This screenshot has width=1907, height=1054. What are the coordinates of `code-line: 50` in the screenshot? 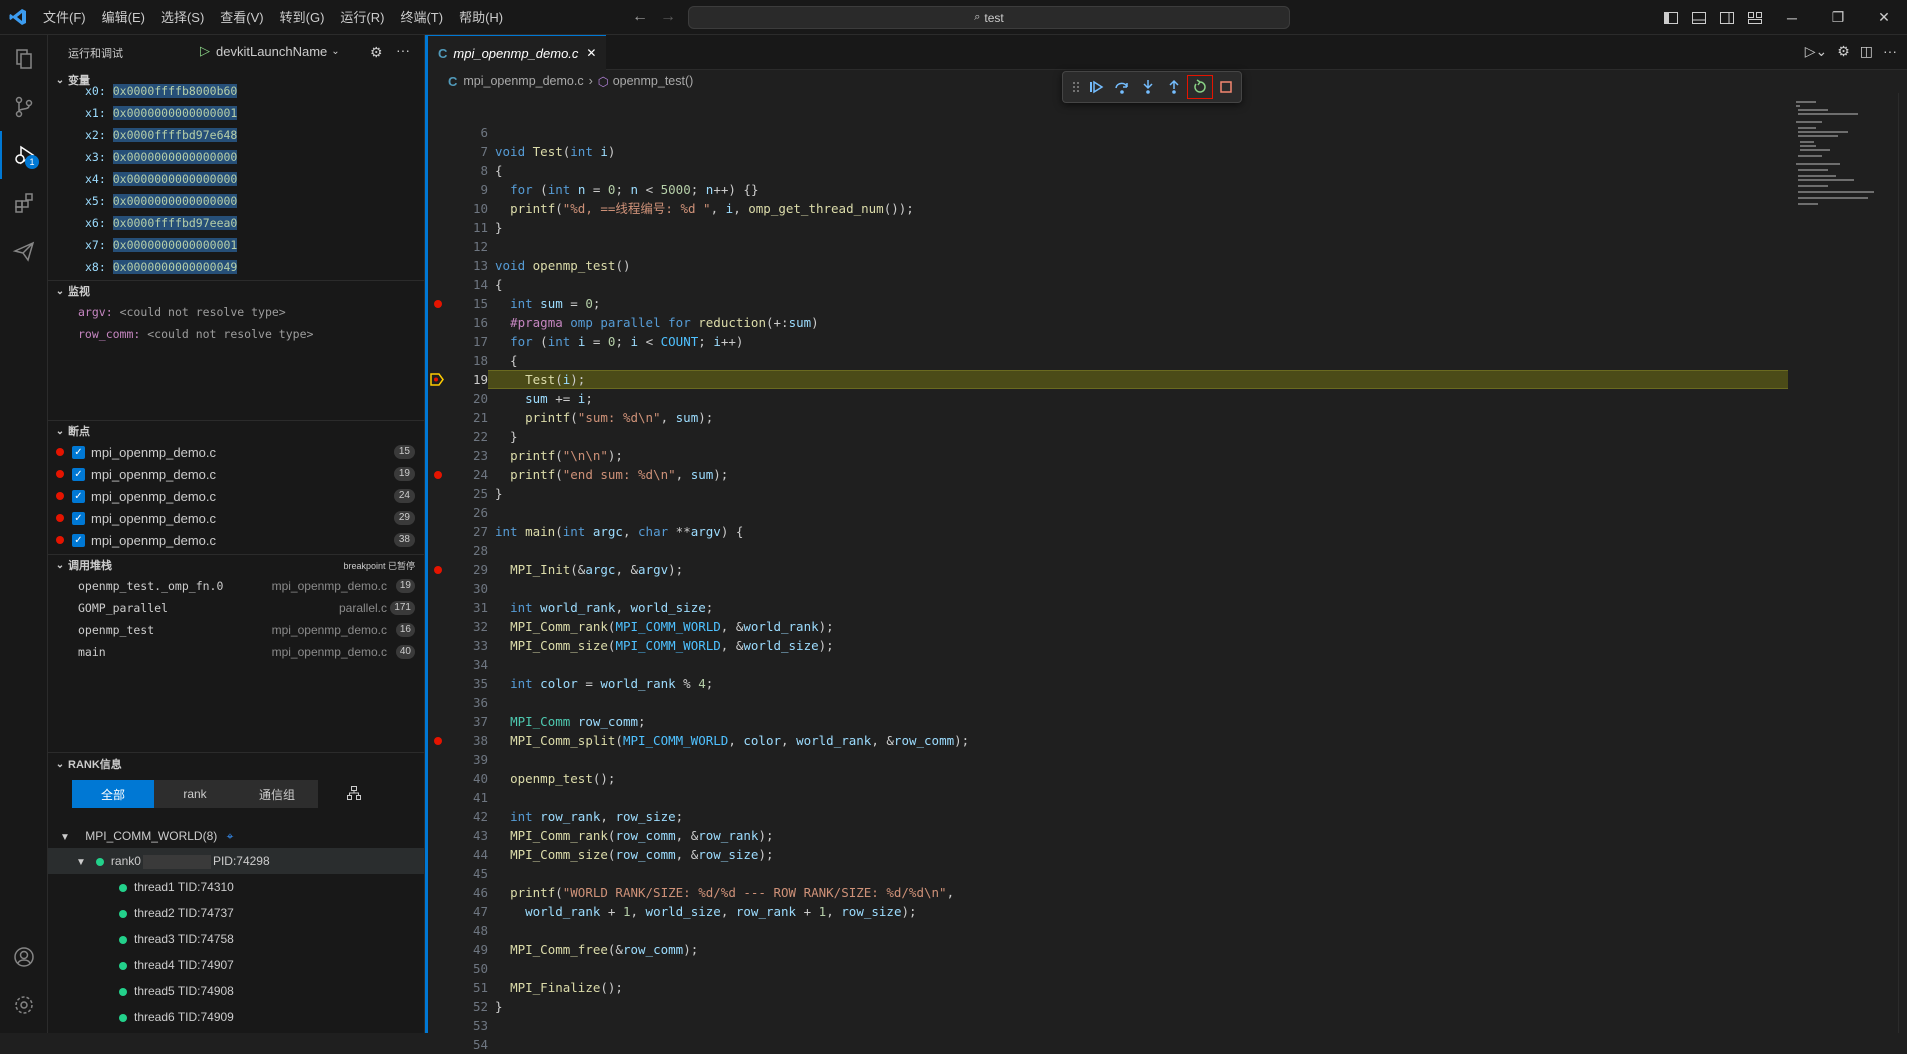 It's located at (1108, 968).